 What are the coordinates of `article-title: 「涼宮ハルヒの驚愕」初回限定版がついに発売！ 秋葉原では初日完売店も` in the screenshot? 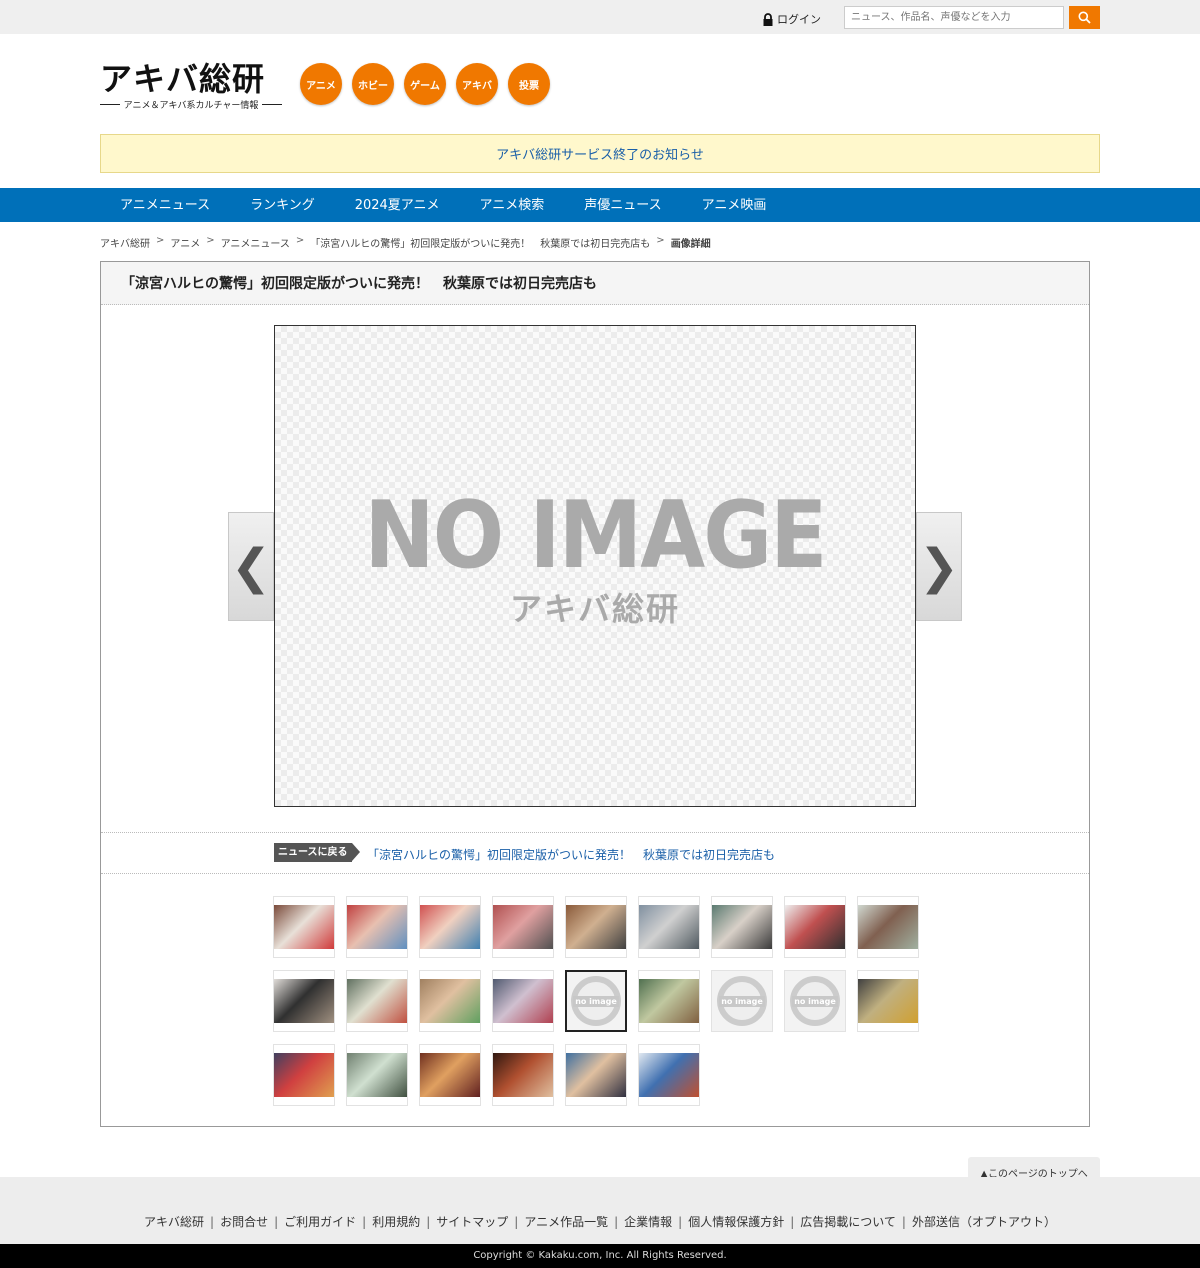 It's located at (595, 283).